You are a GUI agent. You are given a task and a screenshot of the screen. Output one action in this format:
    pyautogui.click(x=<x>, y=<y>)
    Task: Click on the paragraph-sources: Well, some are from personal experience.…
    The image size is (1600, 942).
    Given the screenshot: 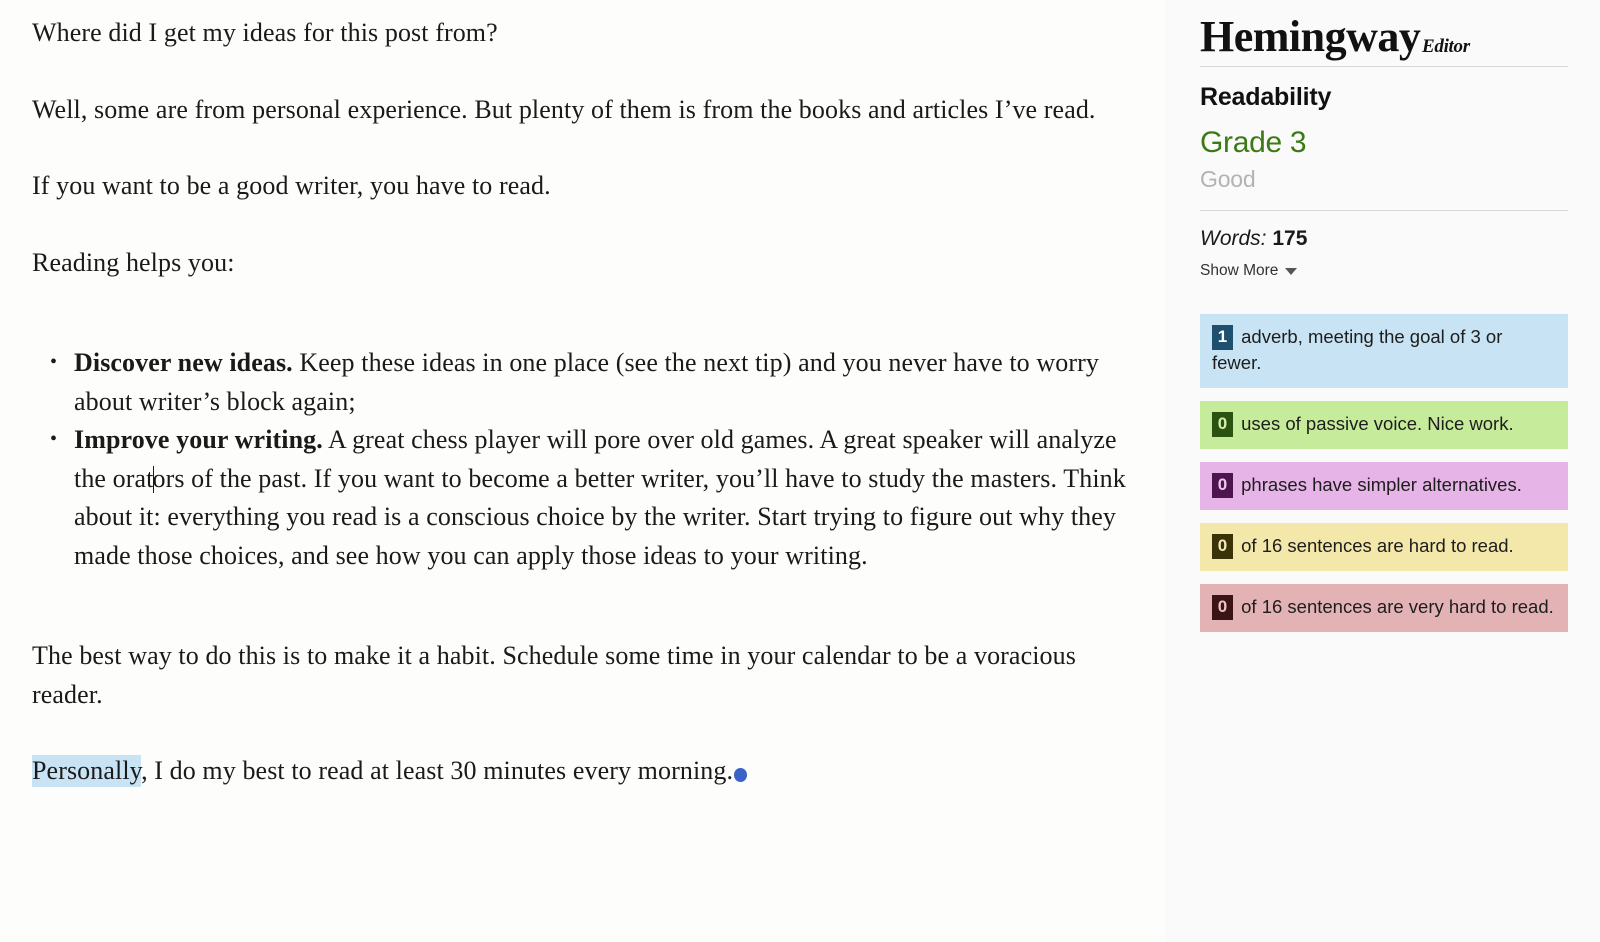 What is the action you would take?
    pyautogui.click(x=584, y=110)
    